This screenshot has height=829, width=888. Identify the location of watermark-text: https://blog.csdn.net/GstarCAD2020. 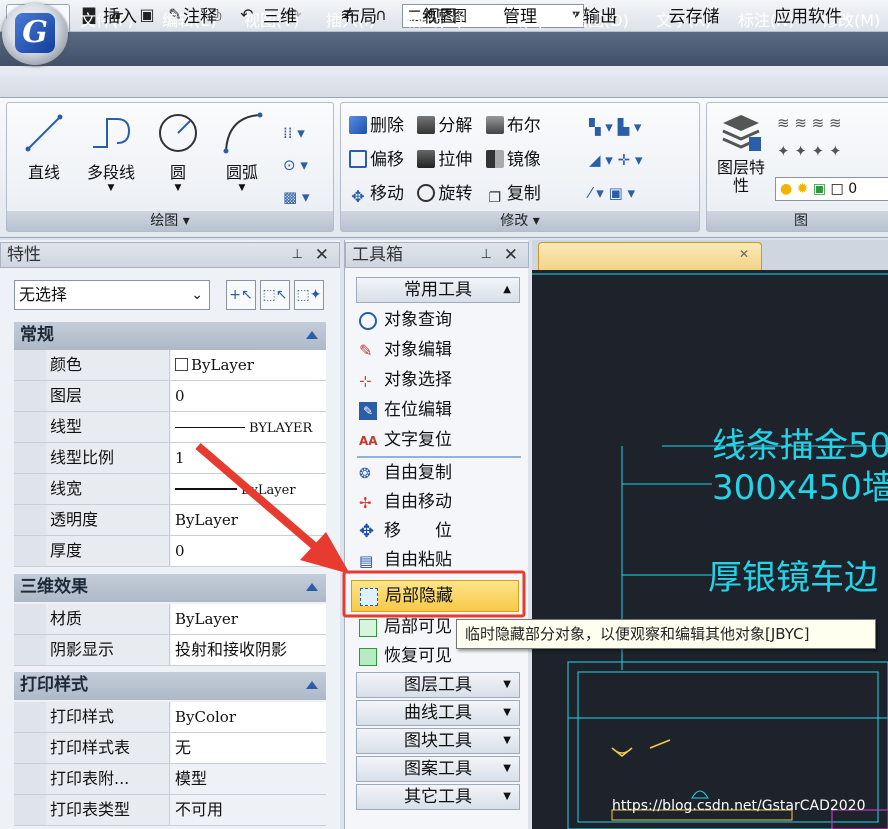
(739, 806).